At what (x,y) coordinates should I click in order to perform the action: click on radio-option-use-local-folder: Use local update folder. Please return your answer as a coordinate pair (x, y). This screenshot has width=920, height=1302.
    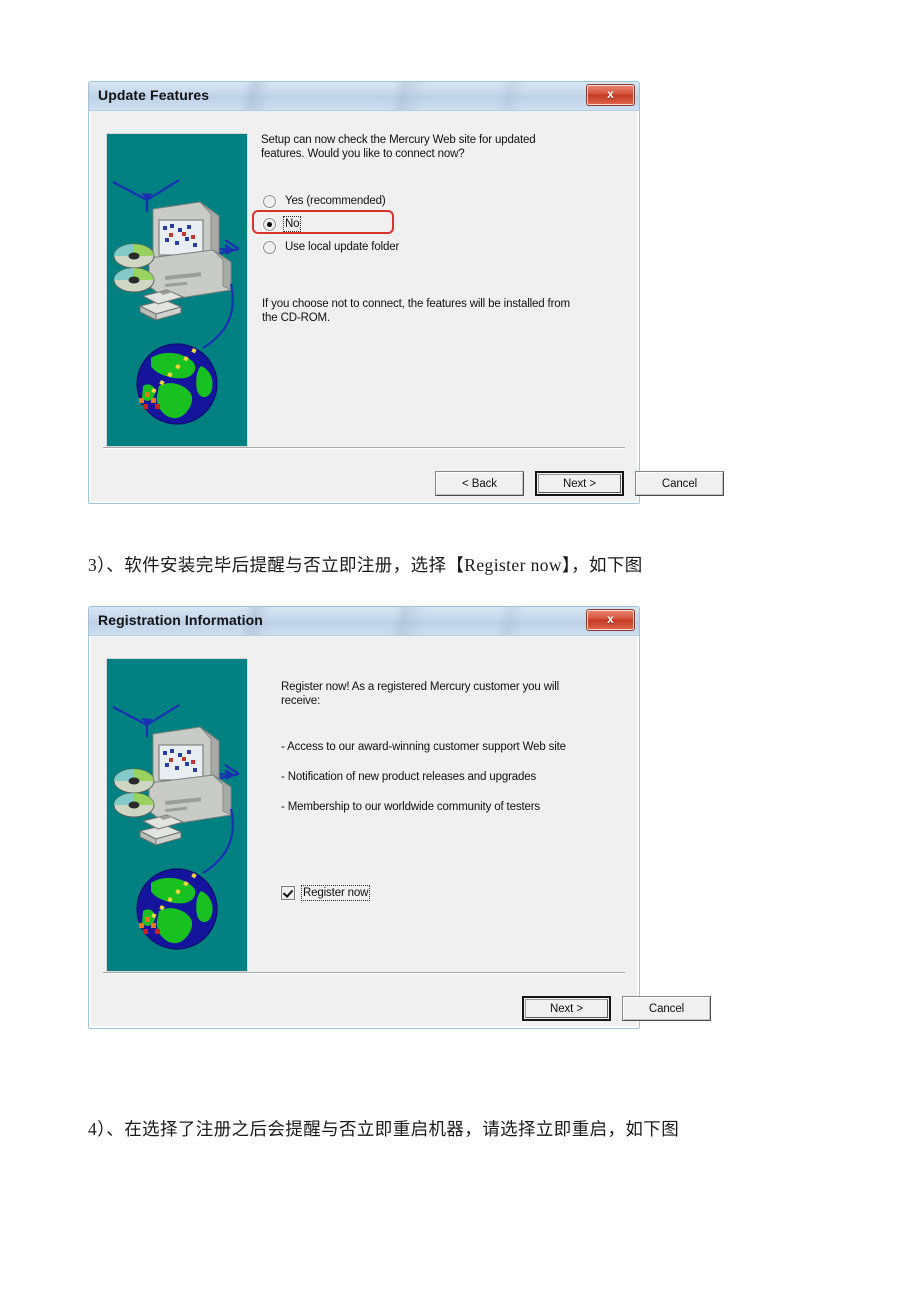
    Looking at the image, I should click on (330, 247).